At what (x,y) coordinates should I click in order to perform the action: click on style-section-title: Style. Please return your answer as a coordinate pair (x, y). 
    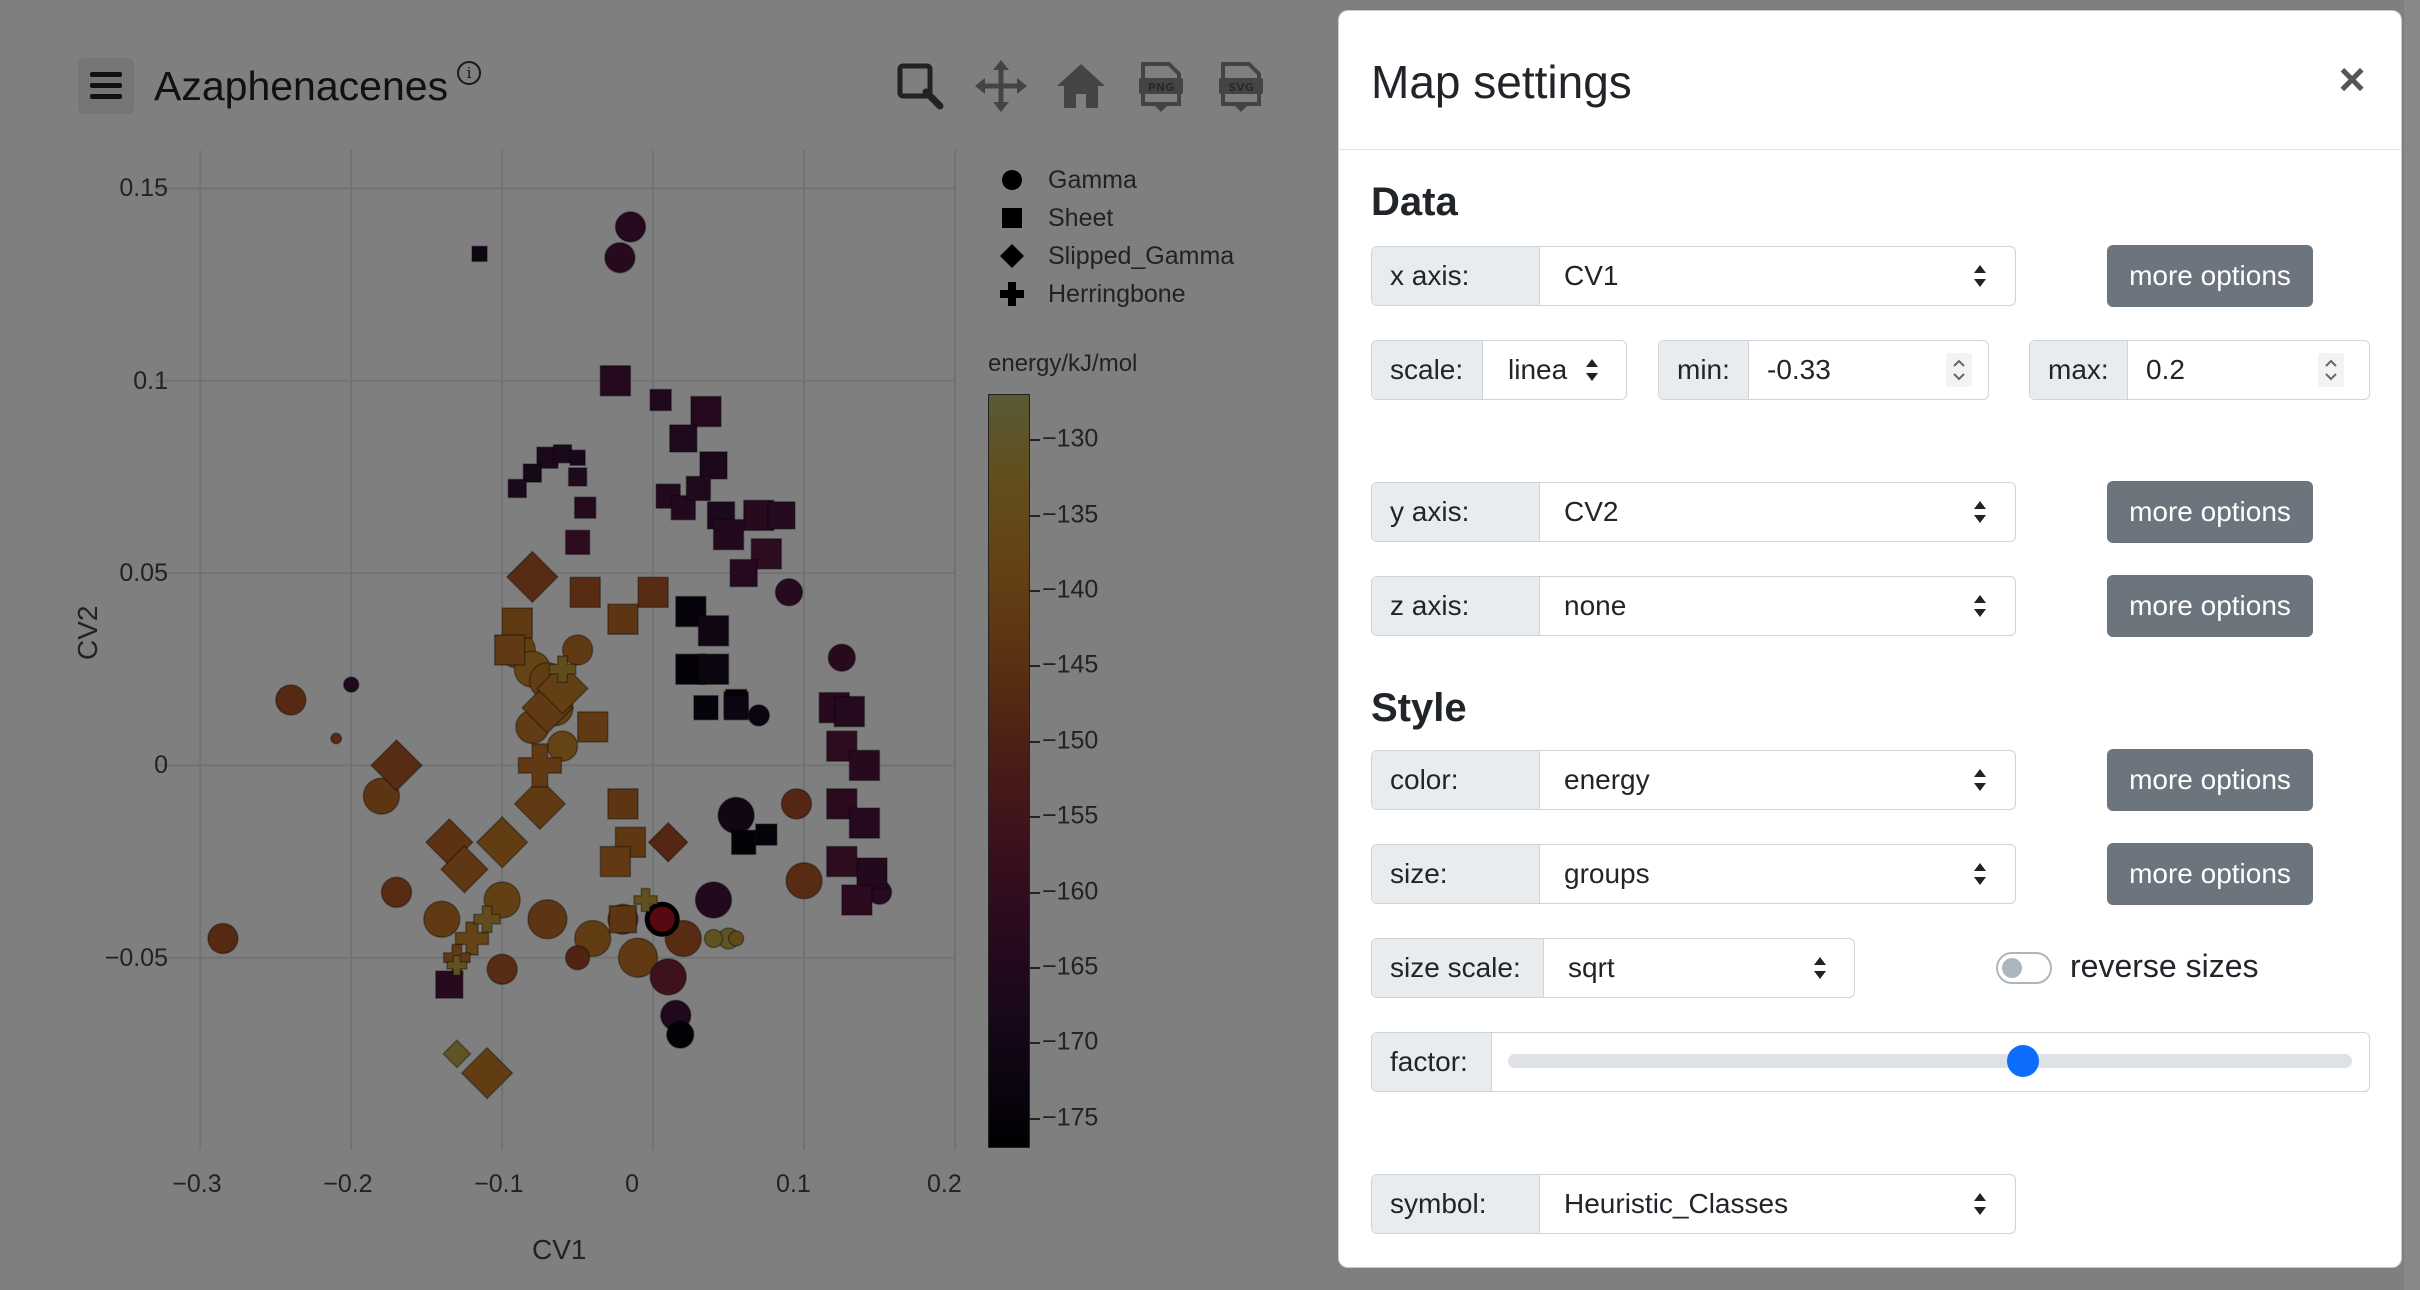
    Looking at the image, I should click on (1419, 708).